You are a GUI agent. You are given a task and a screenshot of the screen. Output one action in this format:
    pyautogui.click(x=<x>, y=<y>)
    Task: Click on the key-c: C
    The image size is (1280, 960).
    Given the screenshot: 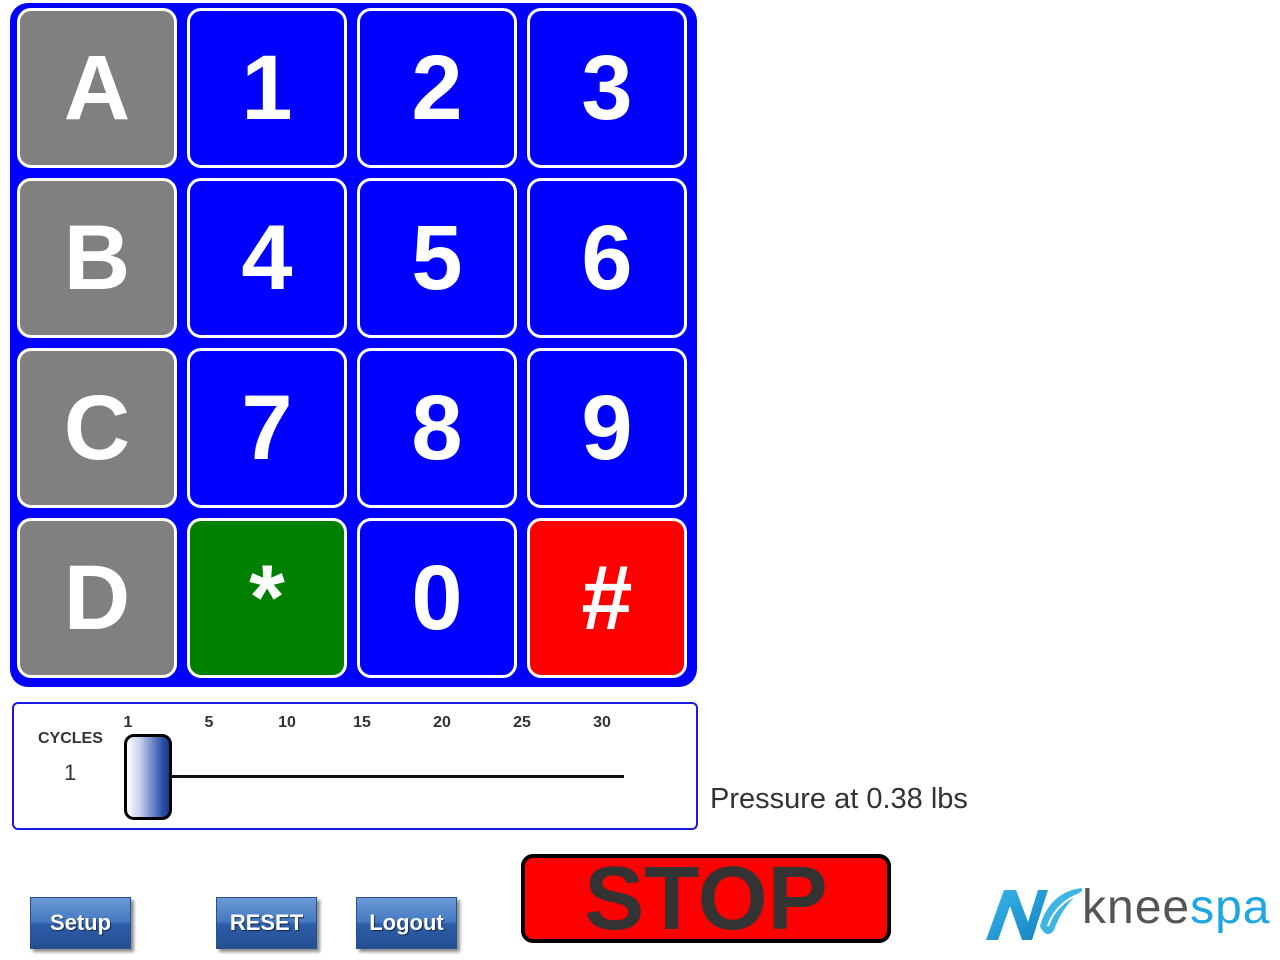 What is the action you would take?
    pyautogui.click(x=97, y=428)
    